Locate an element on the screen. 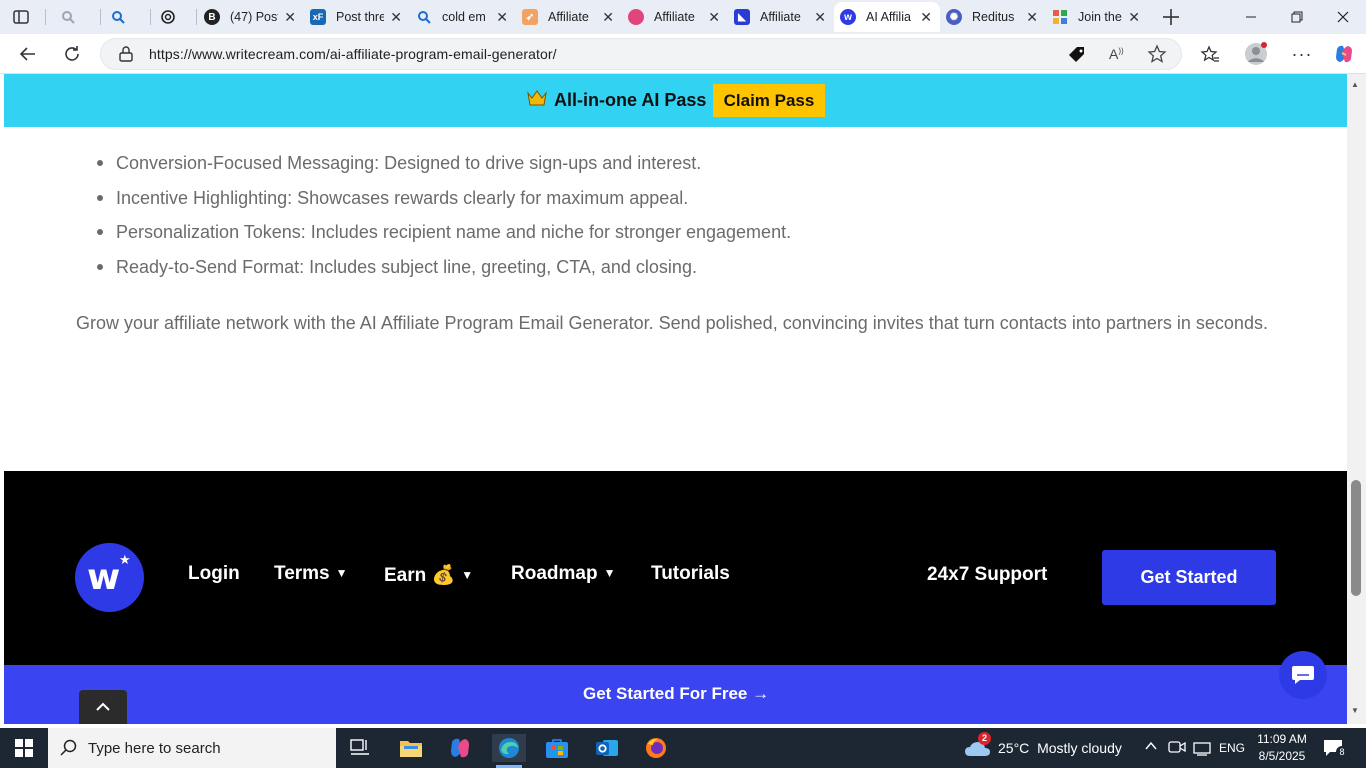 The width and height of the screenshot is (1366, 768). browser-tab: xF Post thre ✕ is located at coordinates (360, 17).